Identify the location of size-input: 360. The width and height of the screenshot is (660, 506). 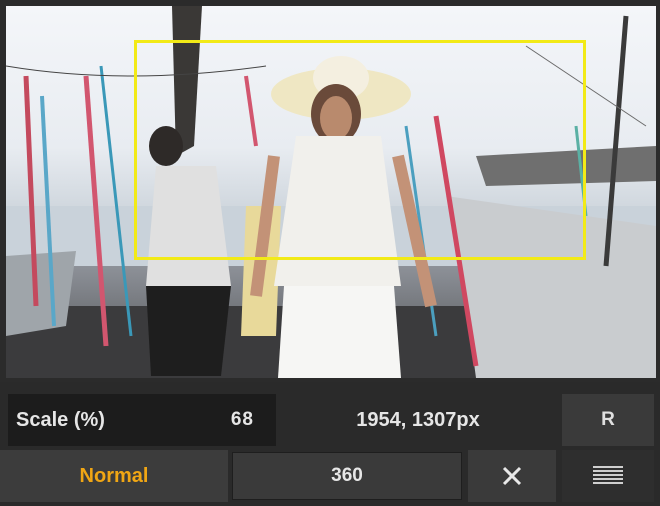
(347, 476).